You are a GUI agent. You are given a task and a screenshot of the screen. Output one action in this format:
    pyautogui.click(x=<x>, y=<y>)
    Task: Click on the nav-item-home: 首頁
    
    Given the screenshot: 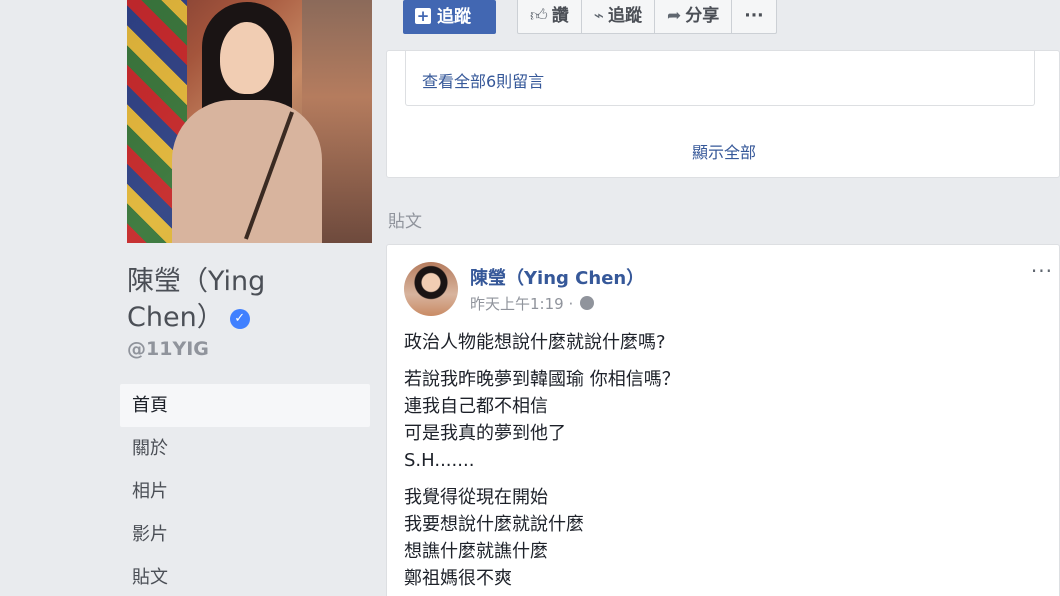 What is the action you would take?
    pyautogui.click(x=245, y=405)
    